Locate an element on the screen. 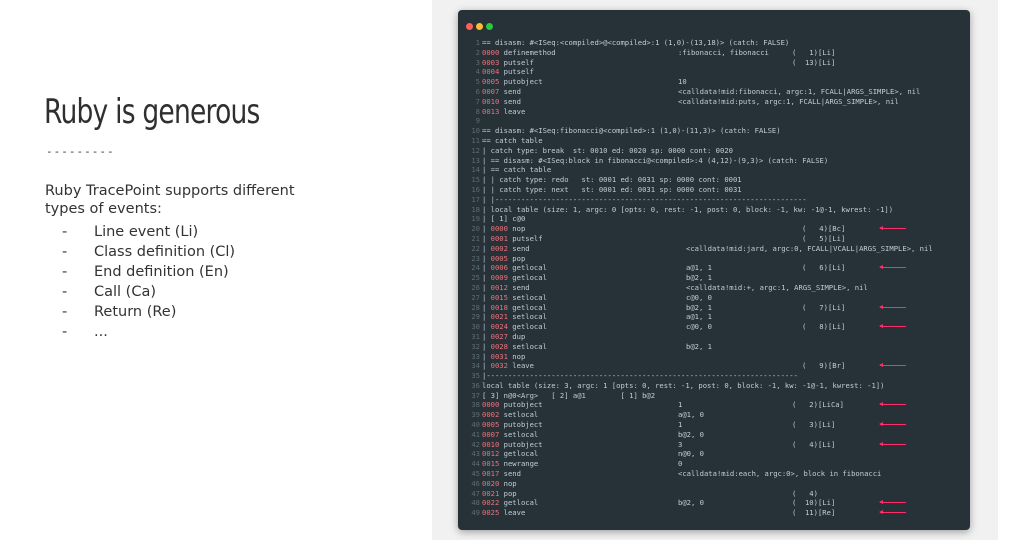  instruction-offset: 0009 is located at coordinates (499, 278).